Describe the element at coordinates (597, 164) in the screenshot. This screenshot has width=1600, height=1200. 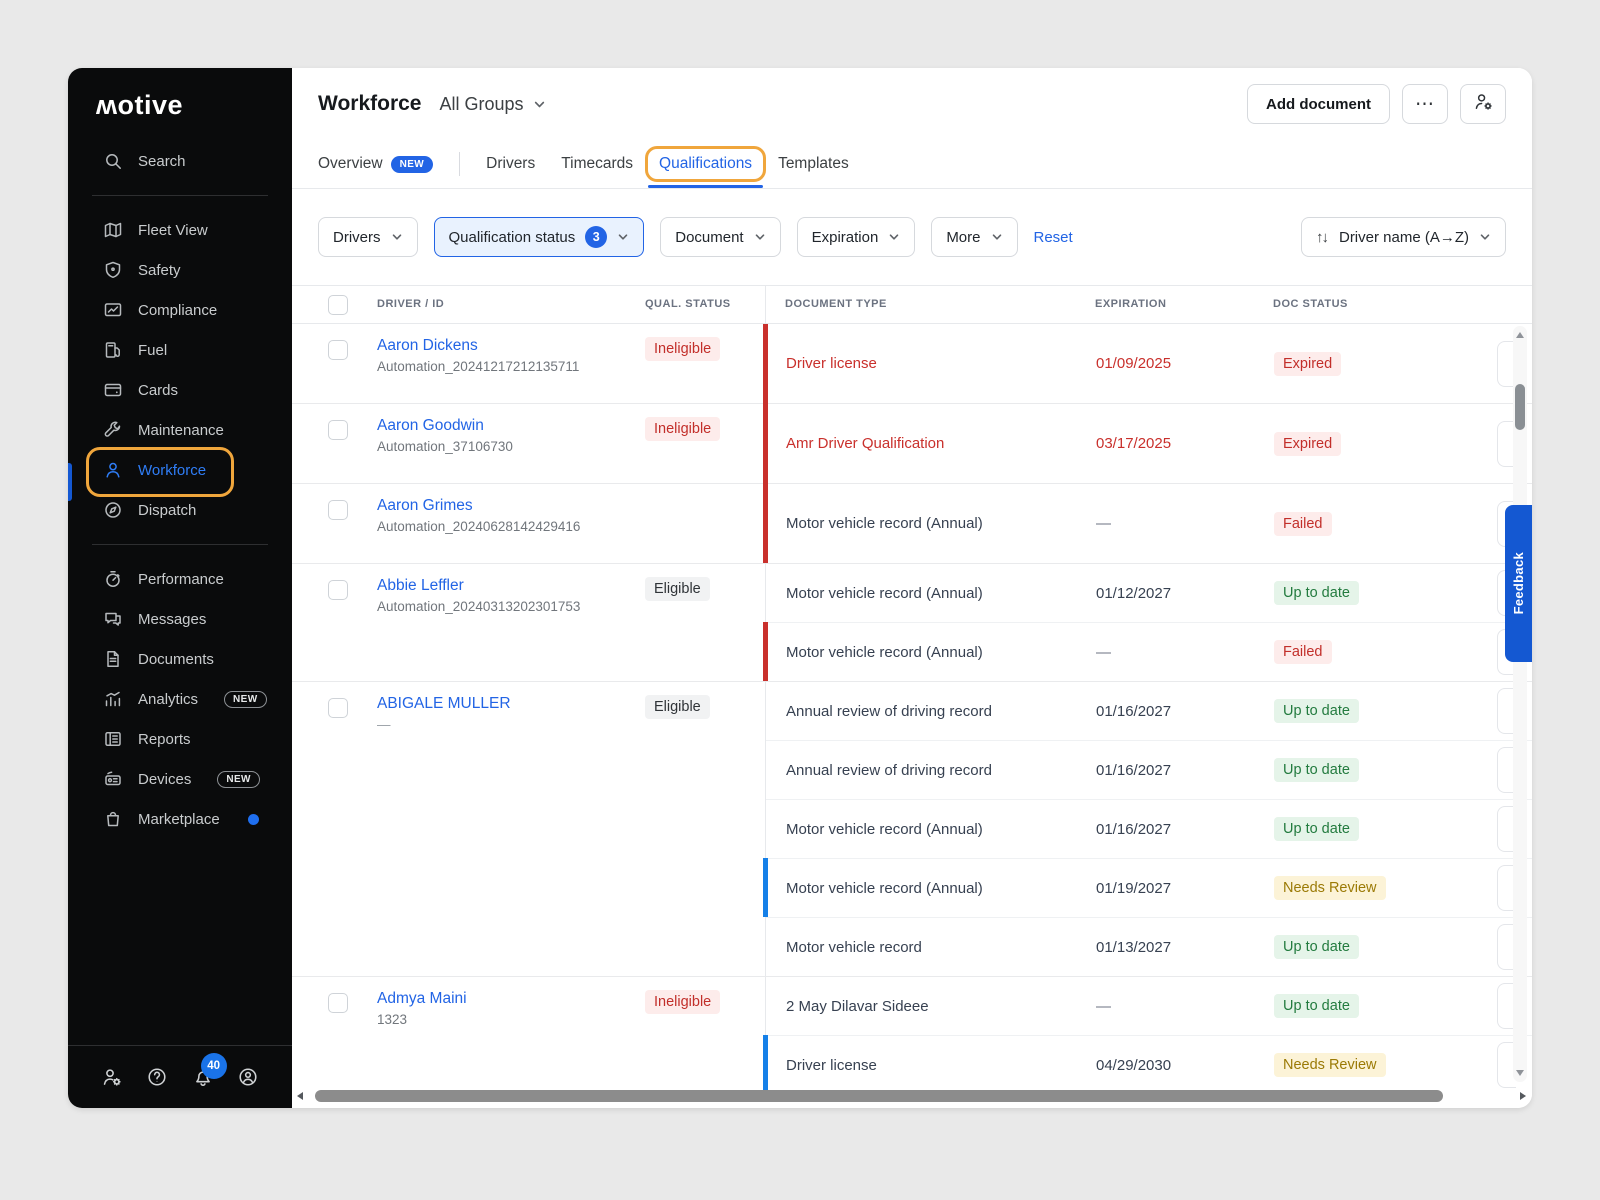
I see `tab-timecards: Timecards` at that location.